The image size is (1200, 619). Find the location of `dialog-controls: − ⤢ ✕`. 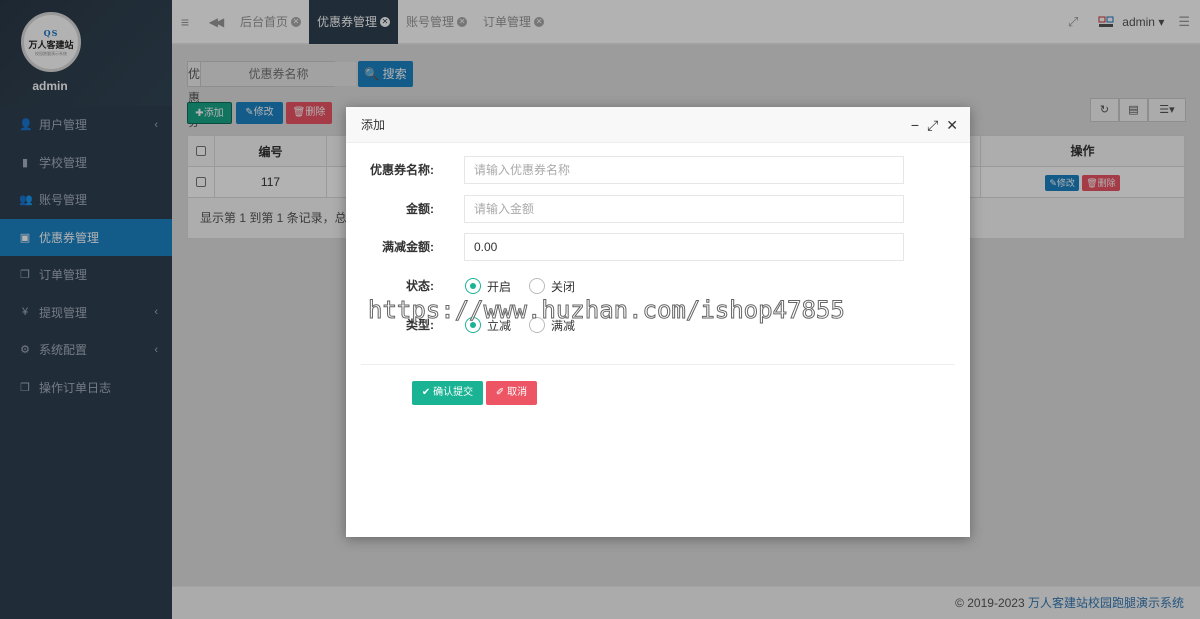

dialog-controls: − ⤢ ✕ is located at coordinates (934, 125).